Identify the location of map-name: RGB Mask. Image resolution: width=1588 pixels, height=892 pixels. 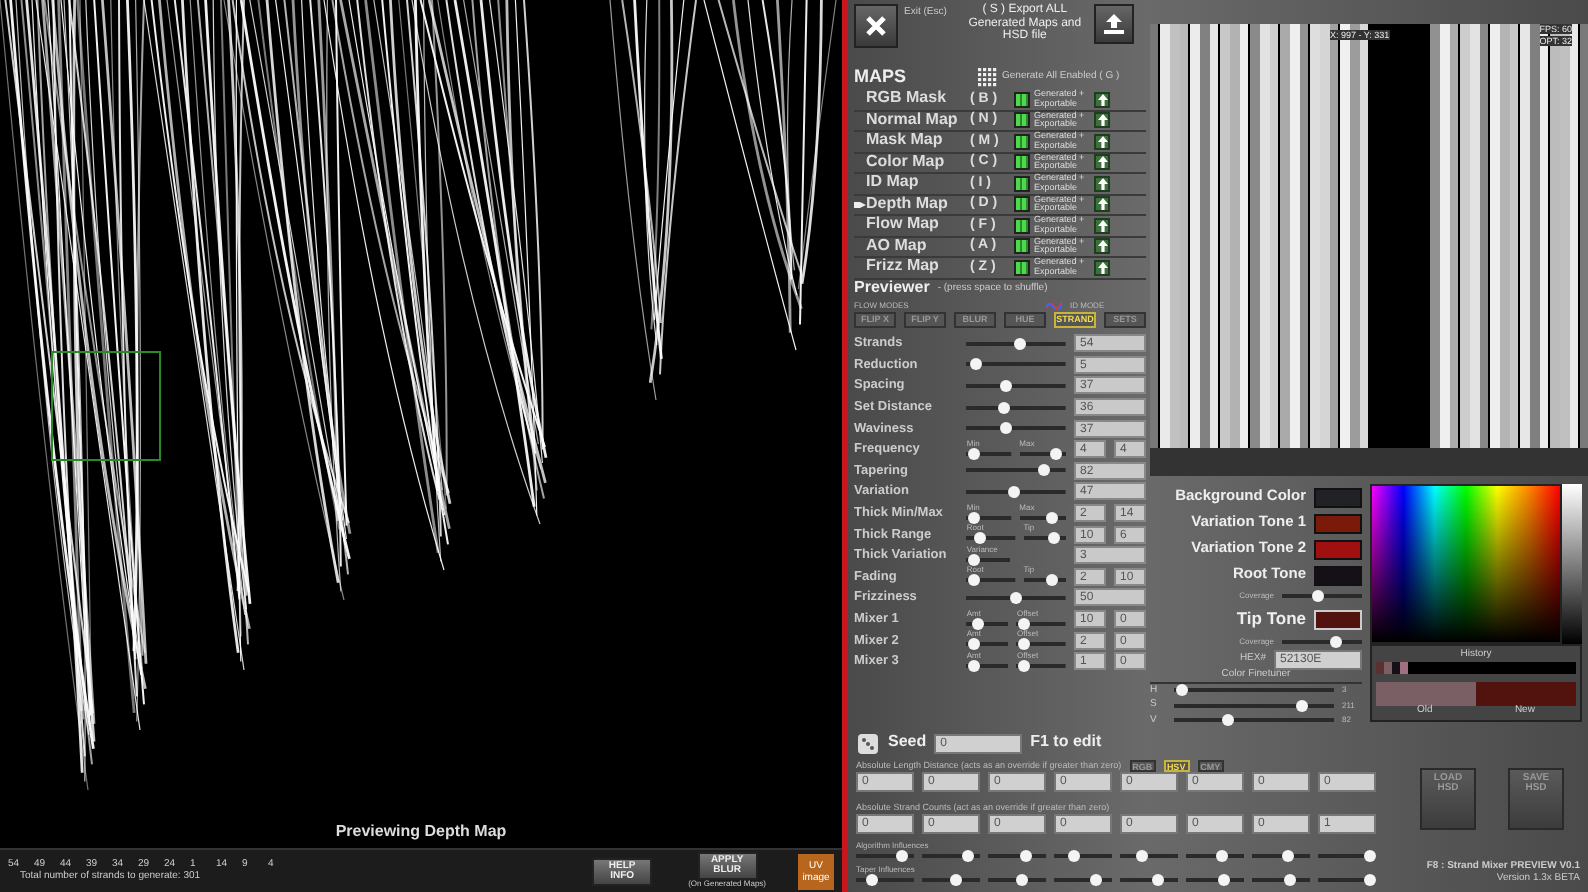
(907, 99).